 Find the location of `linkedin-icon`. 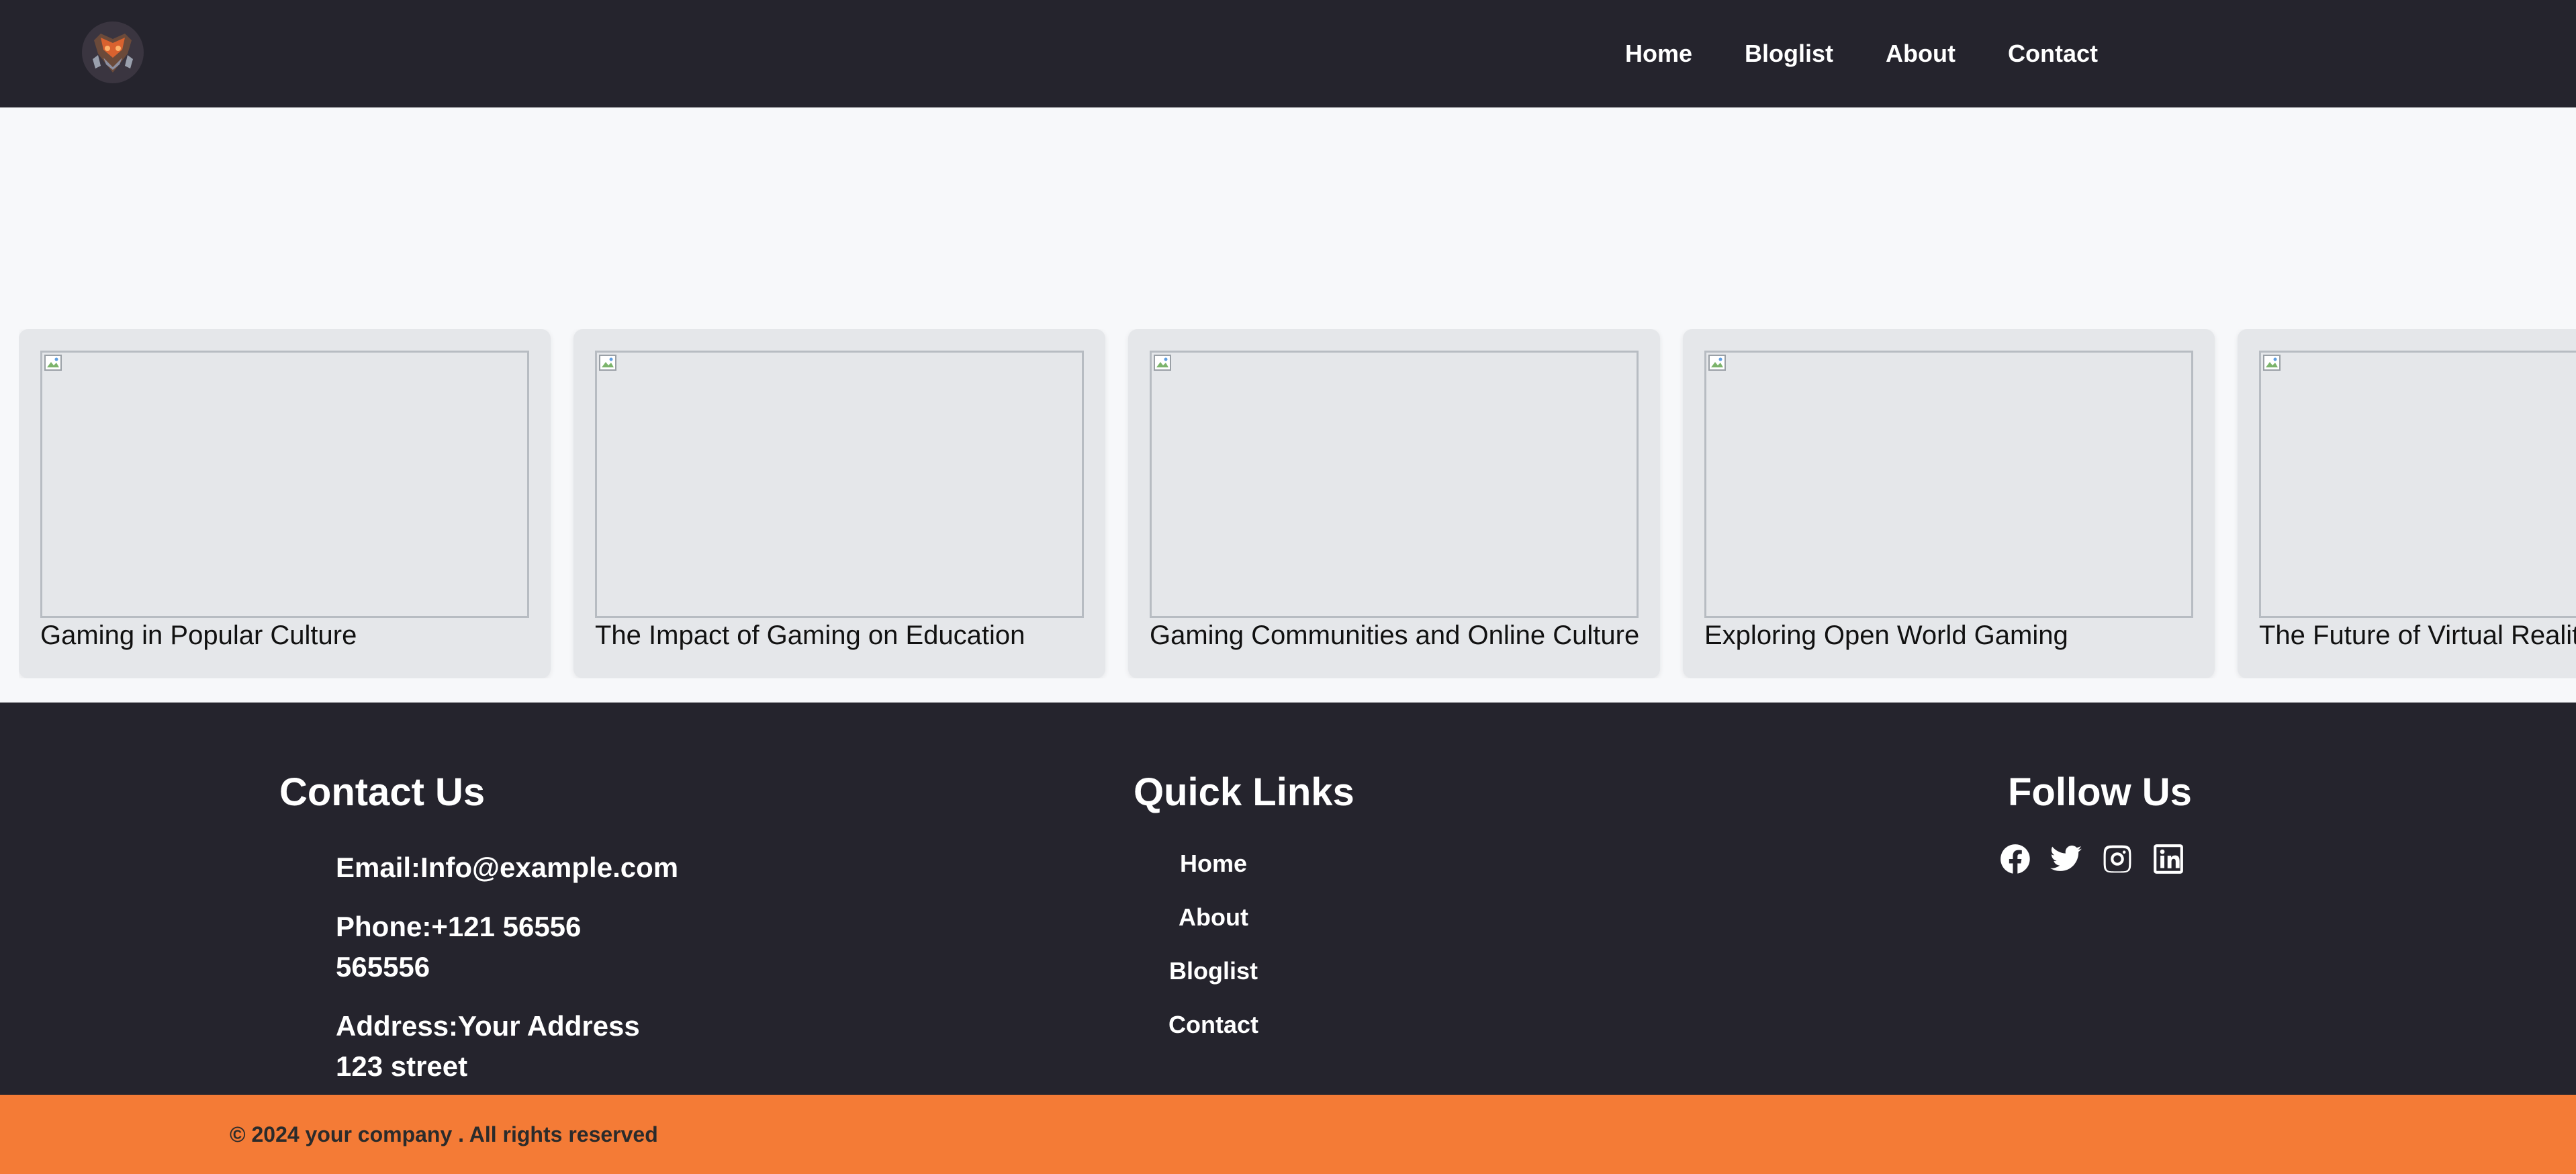

linkedin-icon is located at coordinates (2168, 859).